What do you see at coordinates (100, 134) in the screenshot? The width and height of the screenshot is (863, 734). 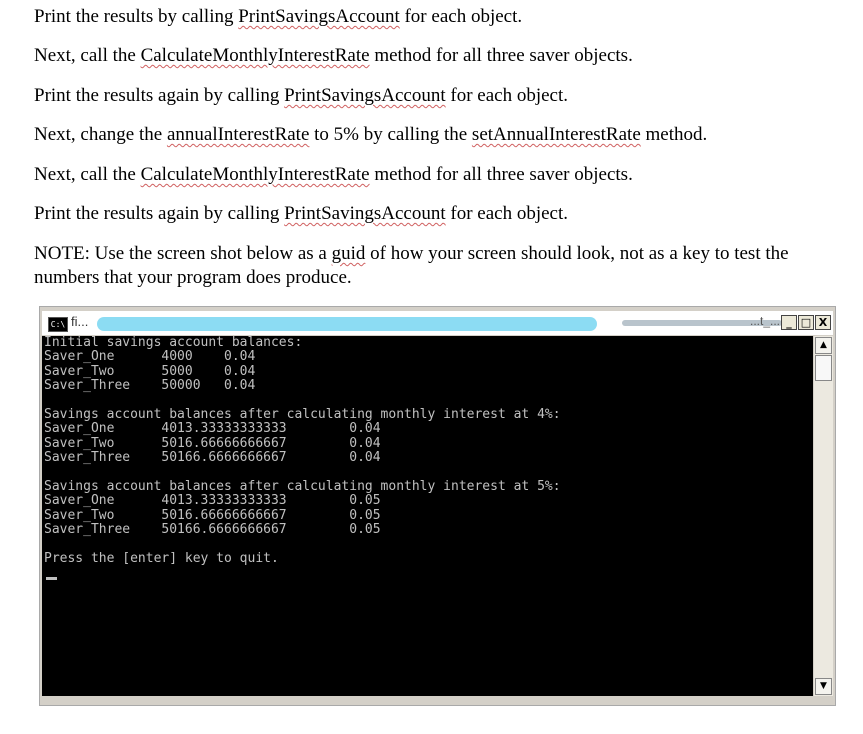 I see `text: Next, change the` at bounding box center [100, 134].